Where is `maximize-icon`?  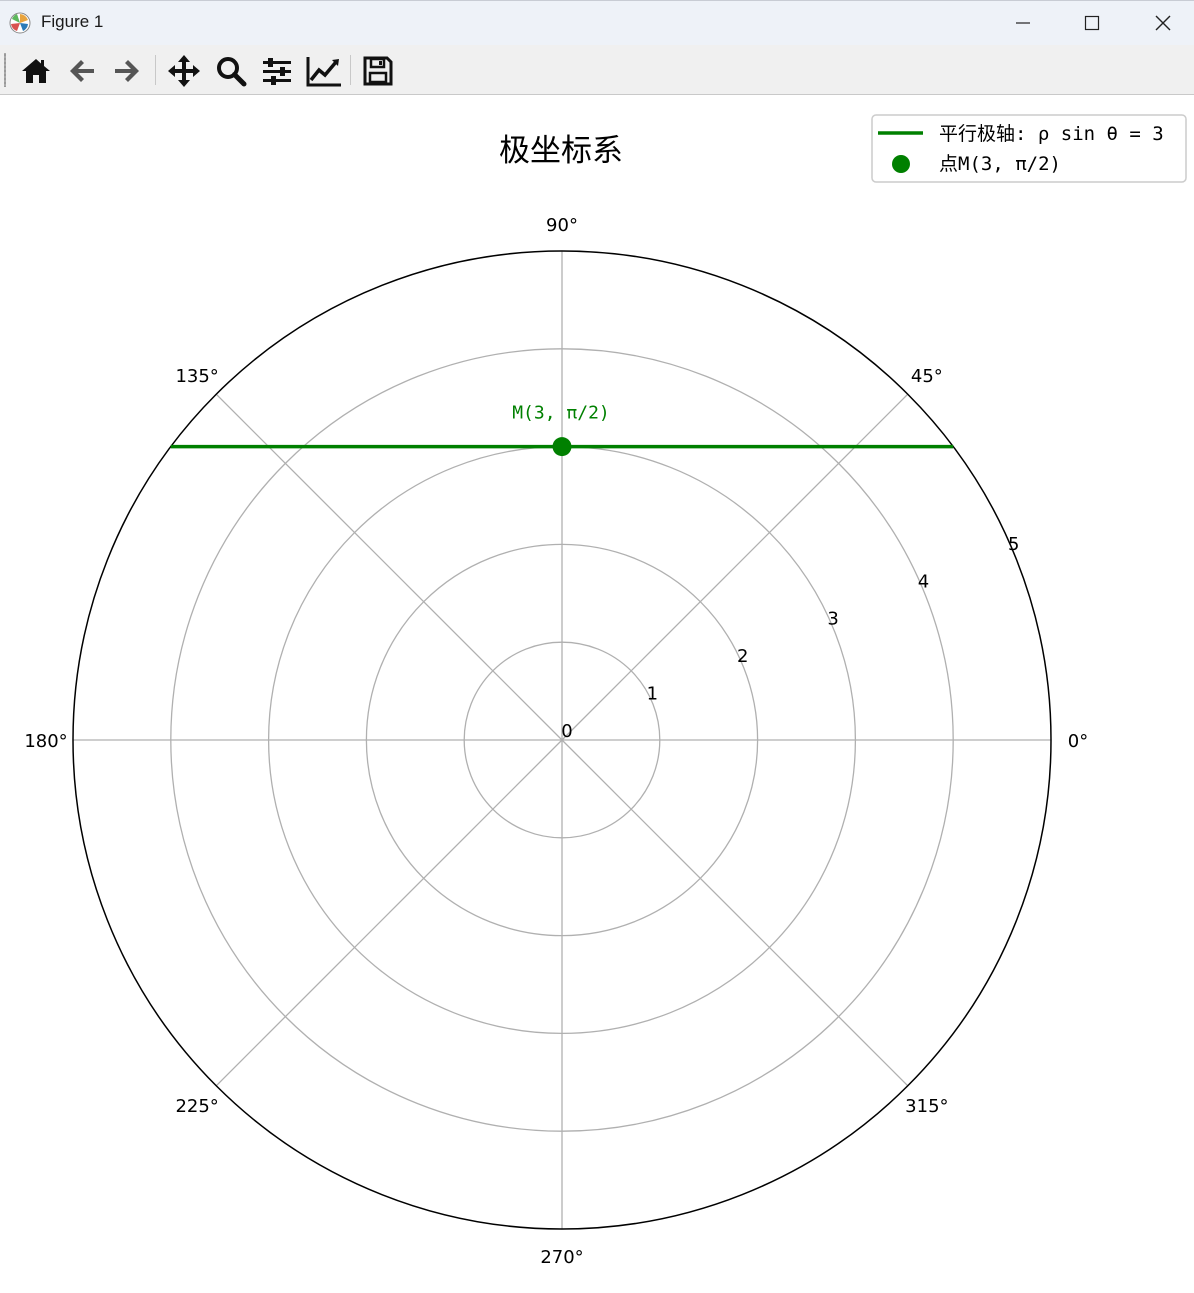 maximize-icon is located at coordinates (1092, 23).